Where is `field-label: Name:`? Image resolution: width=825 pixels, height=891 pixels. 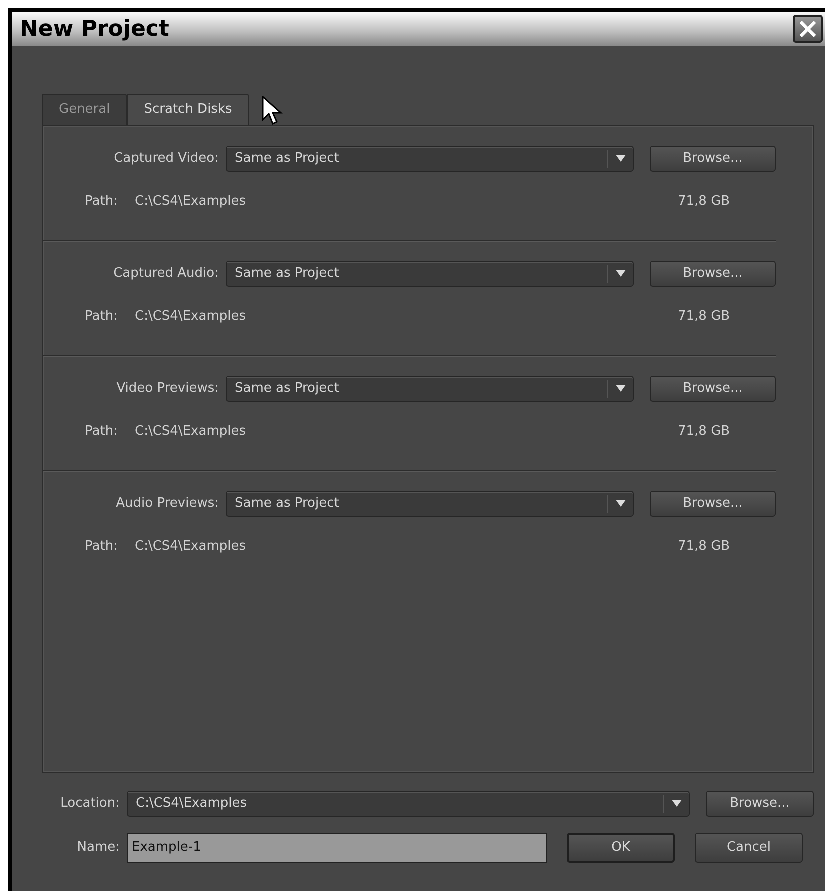
field-label: Name: is located at coordinates (98, 847).